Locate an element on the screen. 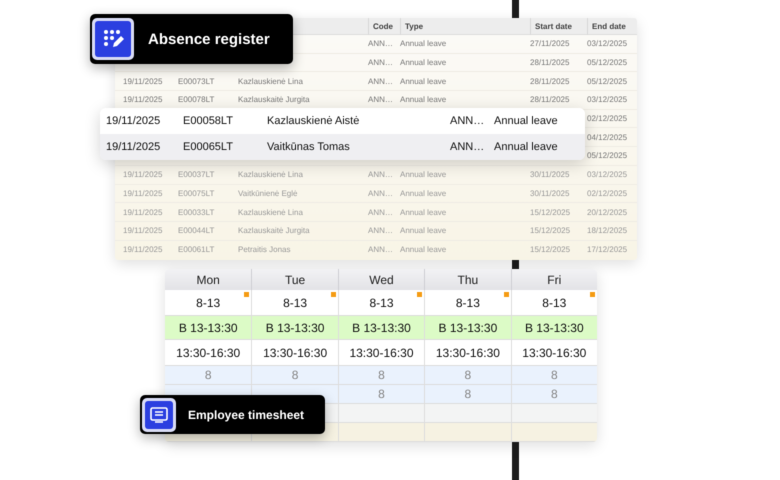 The height and width of the screenshot is (480, 780). day-header: Wed is located at coordinates (381, 279).